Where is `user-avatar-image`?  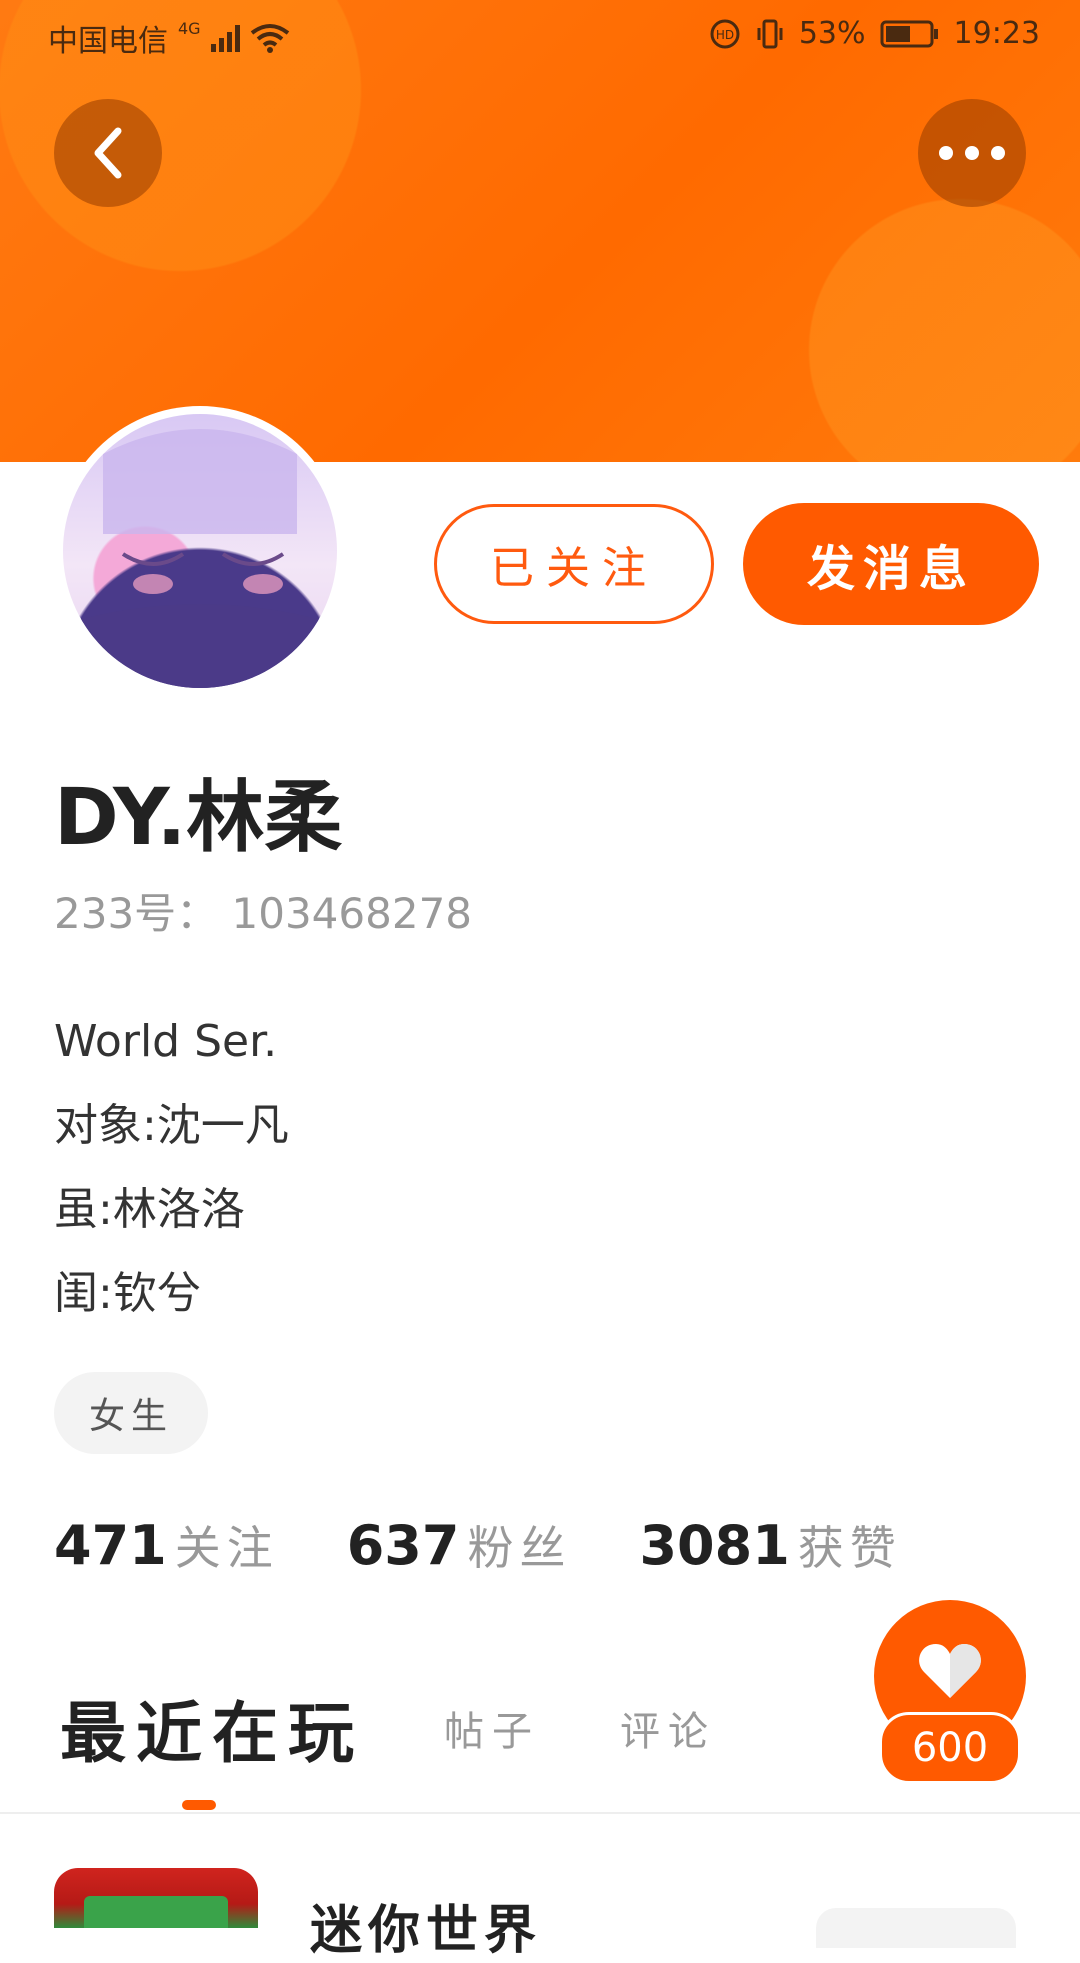 user-avatar-image is located at coordinates (200, 551).